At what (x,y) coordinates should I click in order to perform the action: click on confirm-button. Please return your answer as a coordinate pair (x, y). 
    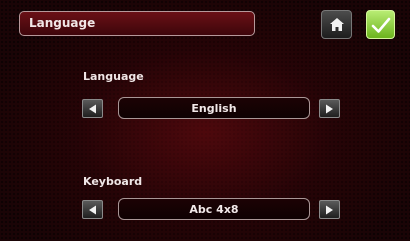
    Looking at the image, I should click on (380, 24).